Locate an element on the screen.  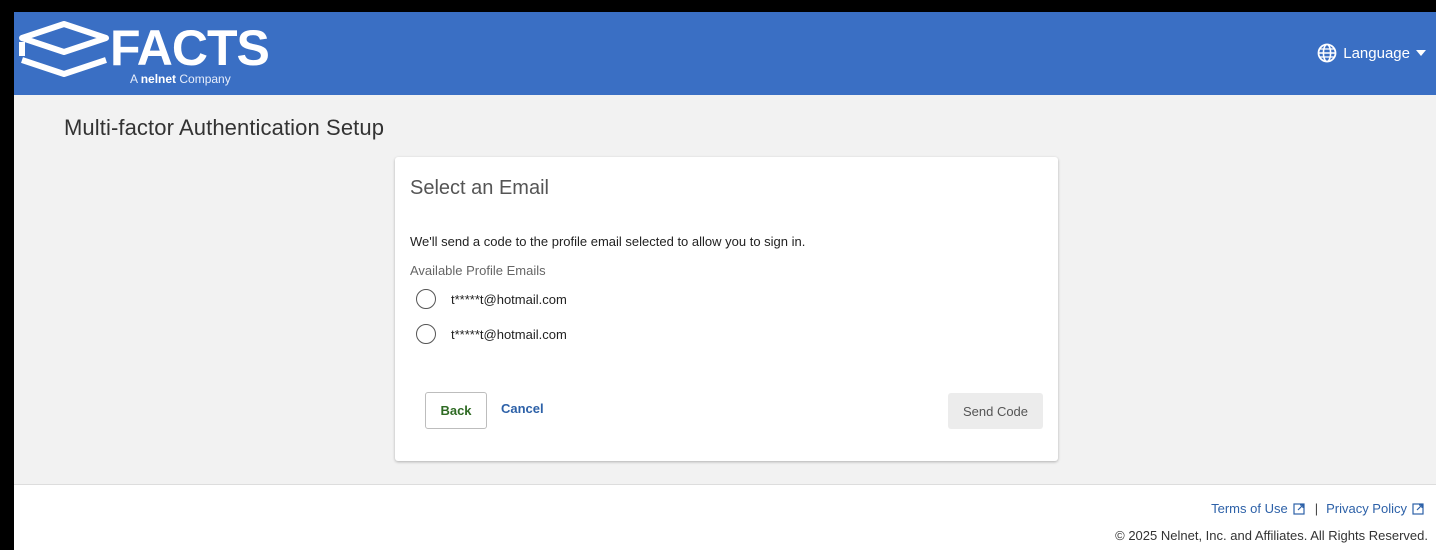
email-option-1: t*****t@hotmail.com is located at coordinates (491, 299).